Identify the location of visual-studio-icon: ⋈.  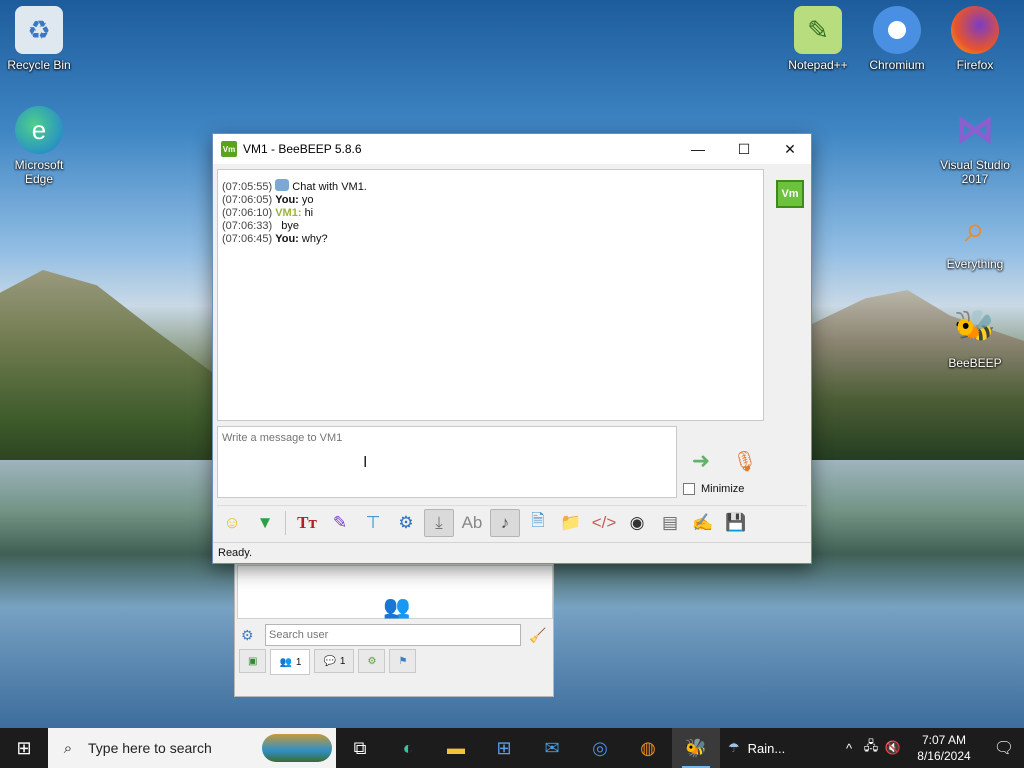
(975, 130).